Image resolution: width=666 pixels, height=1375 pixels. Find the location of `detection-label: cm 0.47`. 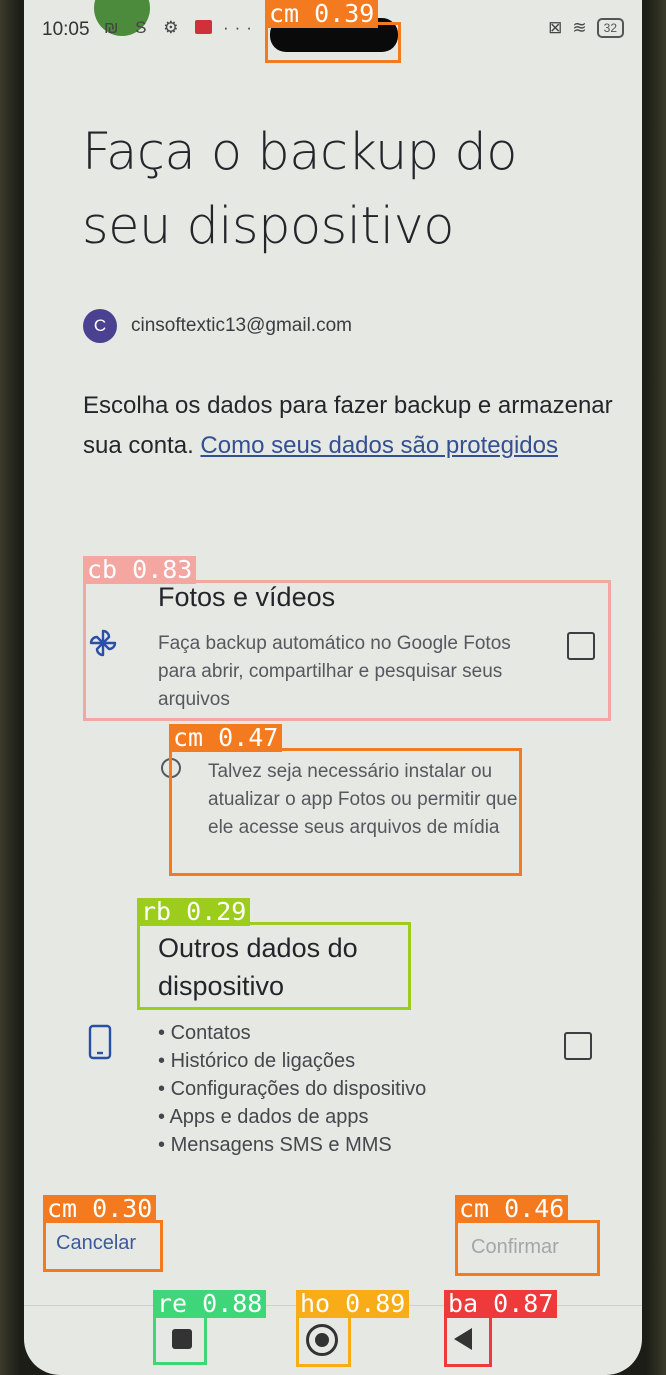

detection-label: cm 0.47 is located at coordinates (226, 738).